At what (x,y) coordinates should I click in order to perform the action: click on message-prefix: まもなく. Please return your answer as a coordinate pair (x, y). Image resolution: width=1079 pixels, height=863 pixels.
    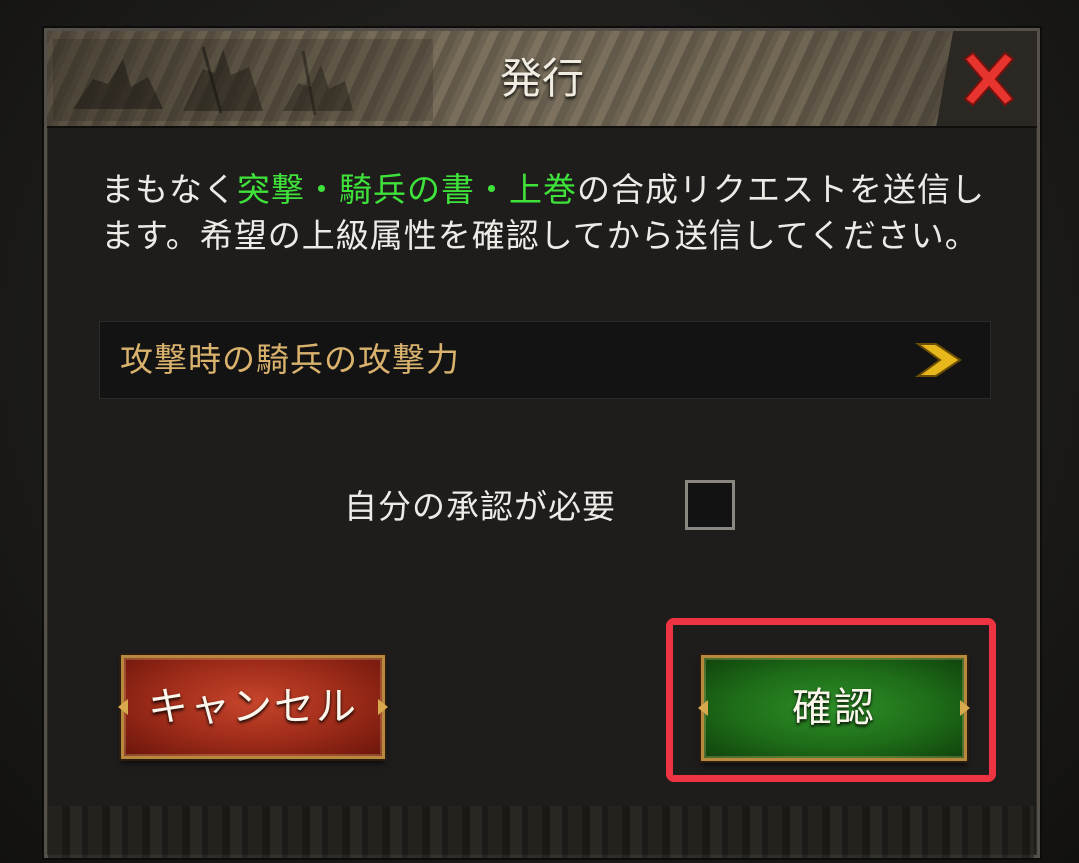
    Looking at the image, I should click on (169, 189).